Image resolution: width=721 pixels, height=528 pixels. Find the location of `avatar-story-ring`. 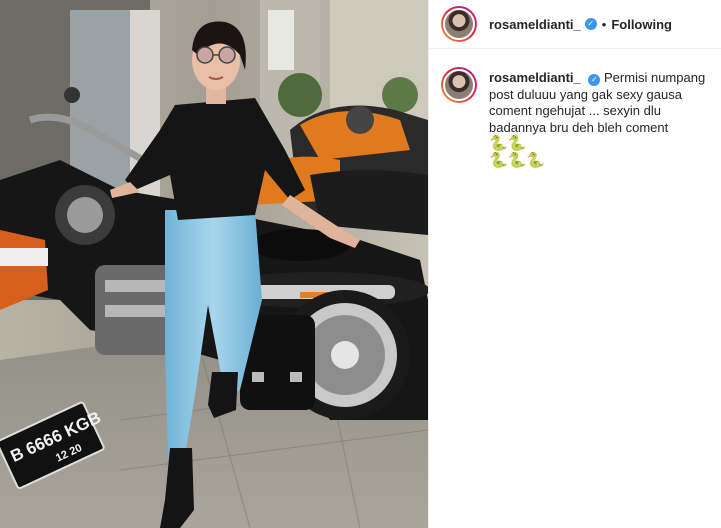

avatar-story-ring is located at coordinates (459, 24).